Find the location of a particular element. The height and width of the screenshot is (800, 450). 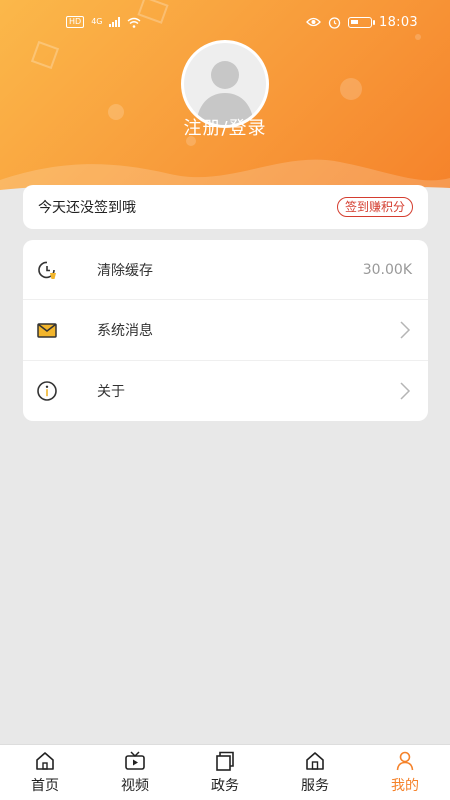

clock-clear-icon is located at coordinates (47, 270).